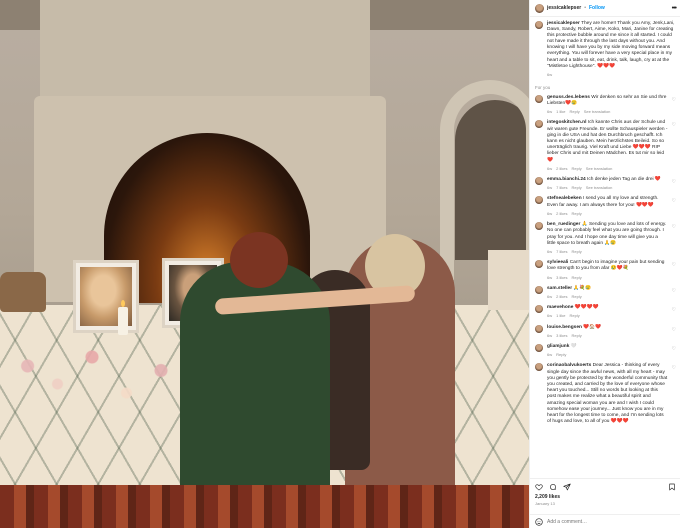 The width and height of the screenshot is (680, 528). I want to click on add-comment-bar, so click(605, 521).